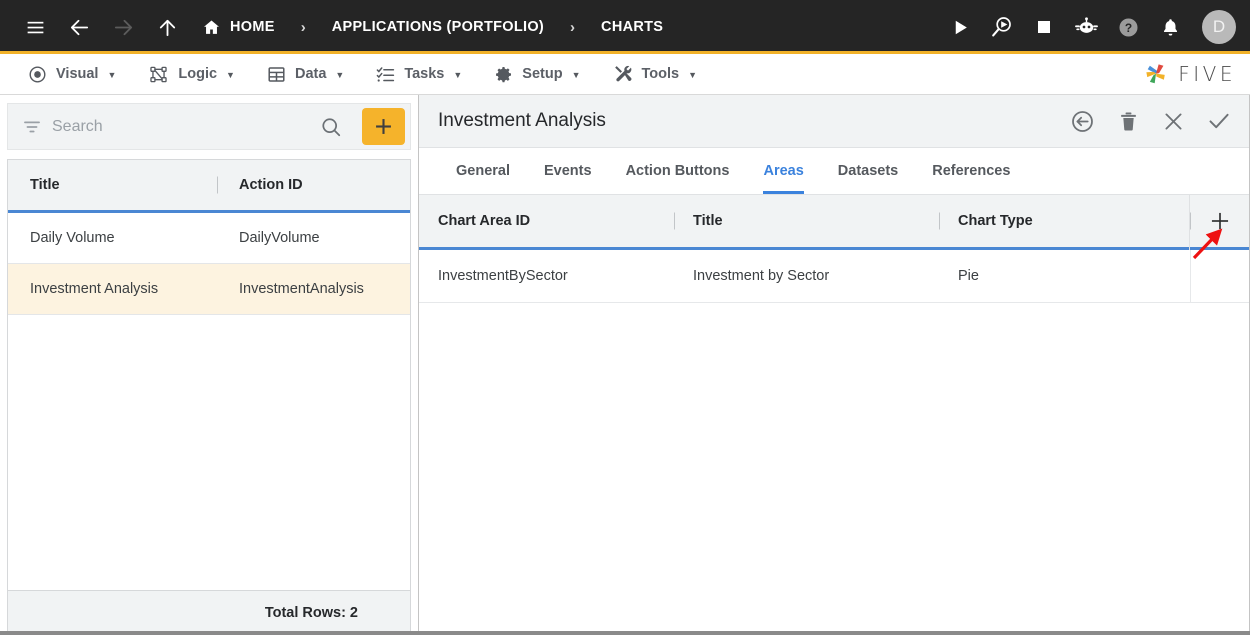  I want to click on menu-label-setup: Setup, so click(542, 74).